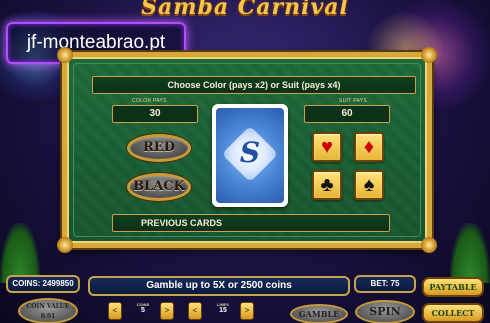 Image resolution: width=490 pixels, height=323 pixels. I want to click on previous-cards-bar: PREVIOUS CARDS, so click(251, 223).